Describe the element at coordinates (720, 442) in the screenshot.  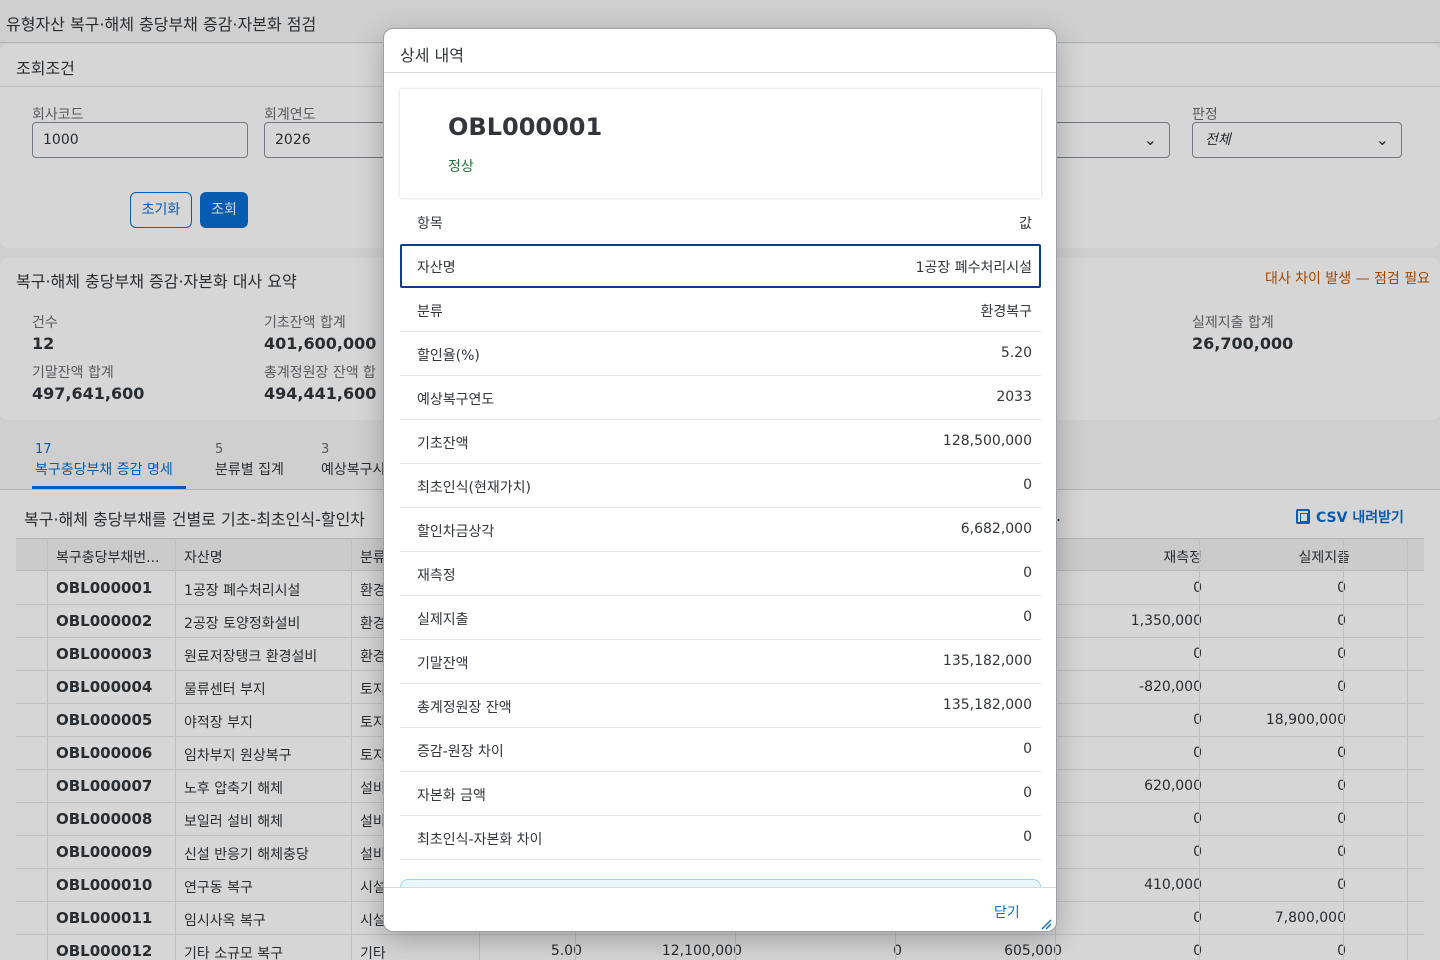
I see `detail-row: 기초잔액 128,500,000` at that location.